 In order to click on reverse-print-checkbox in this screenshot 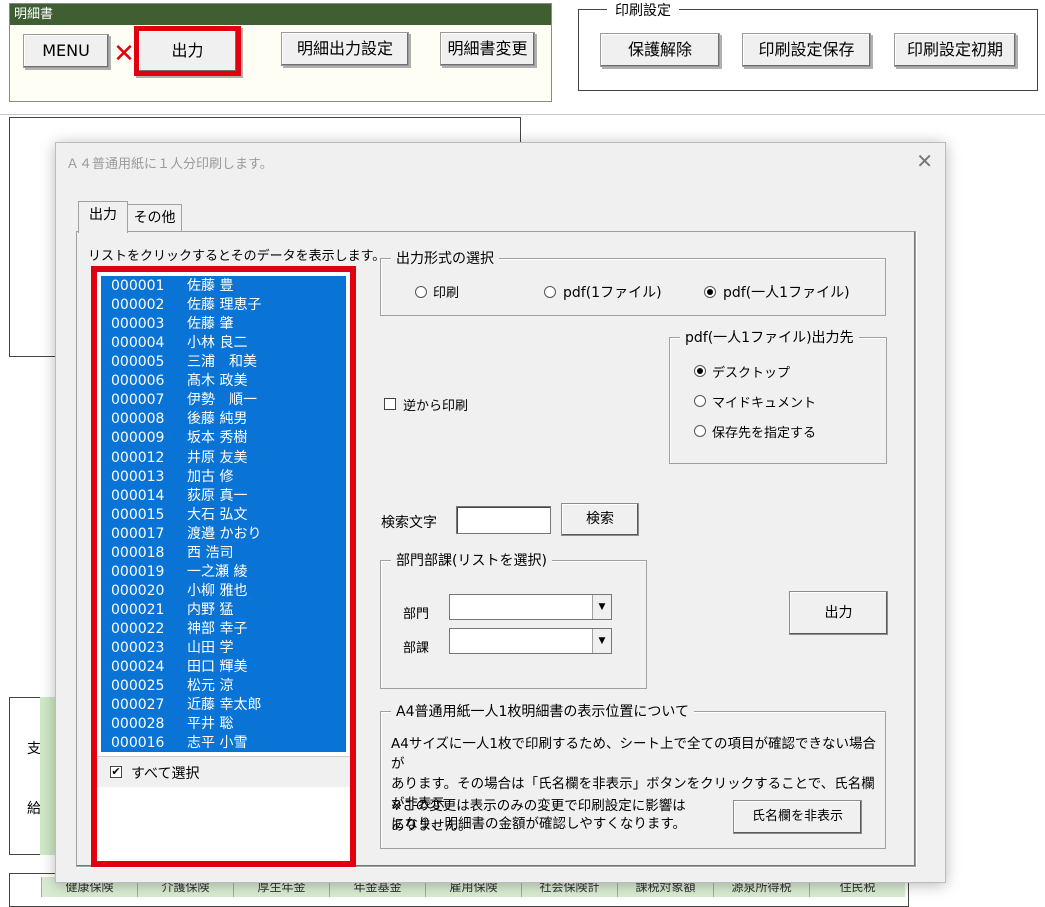, I will do `click(390, 404)`.